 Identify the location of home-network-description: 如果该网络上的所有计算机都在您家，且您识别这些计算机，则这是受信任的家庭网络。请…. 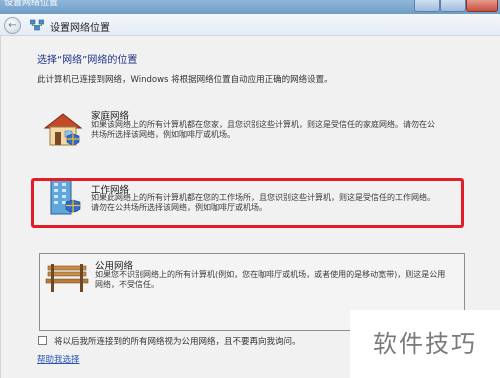
(263, 129).